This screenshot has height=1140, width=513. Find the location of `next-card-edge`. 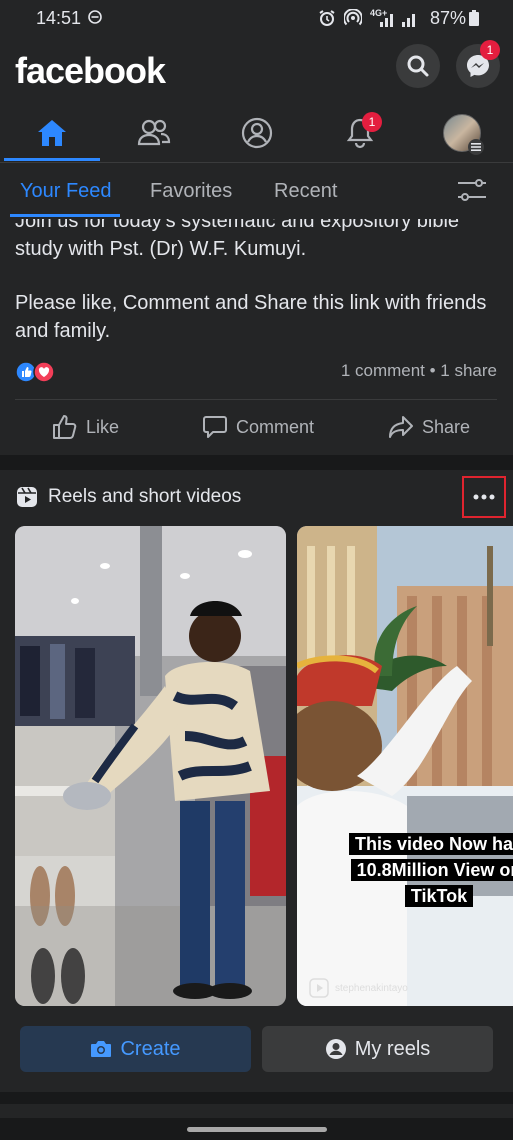

next-card-edge is located at coordinates (256, 1111).